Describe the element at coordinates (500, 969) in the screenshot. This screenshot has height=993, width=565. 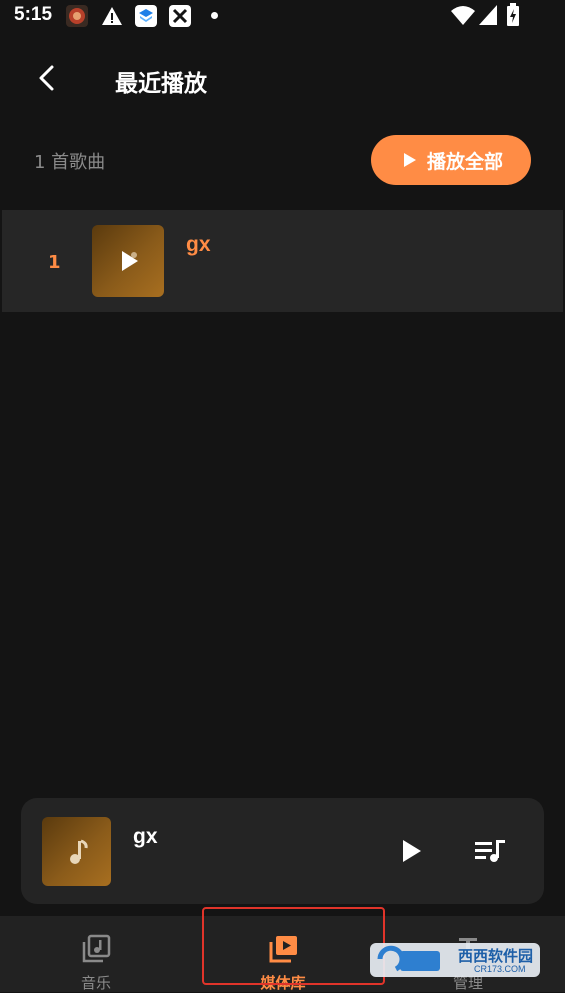
I see `watermark-sub: CR173.COM` at that location.